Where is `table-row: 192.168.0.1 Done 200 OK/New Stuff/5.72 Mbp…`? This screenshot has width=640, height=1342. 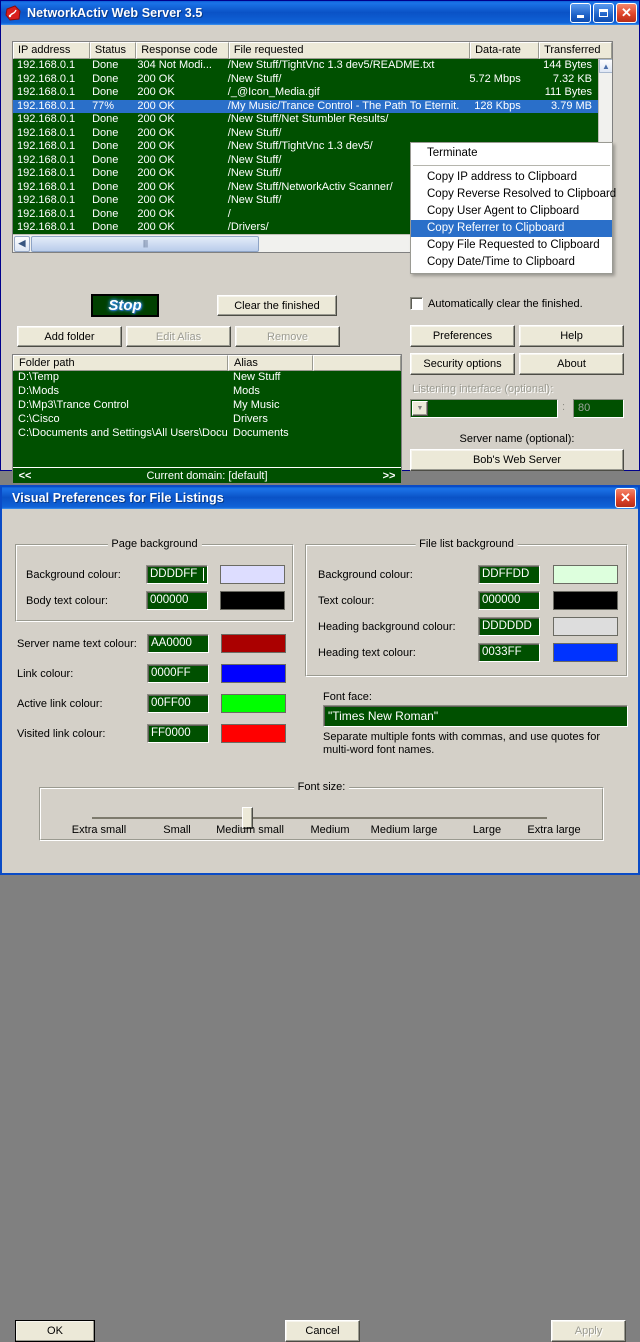
table-row: 192.168.0.1 Done 200 OK/New Stuff/5.72 Mbp… is located at coordinates (305, 80).